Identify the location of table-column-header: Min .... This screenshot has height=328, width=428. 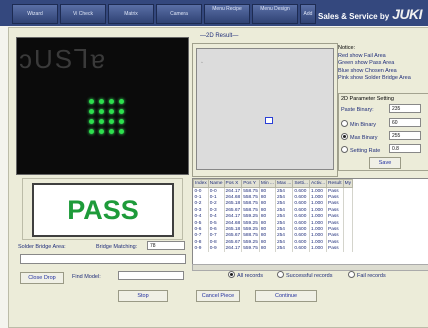
(267, 183).